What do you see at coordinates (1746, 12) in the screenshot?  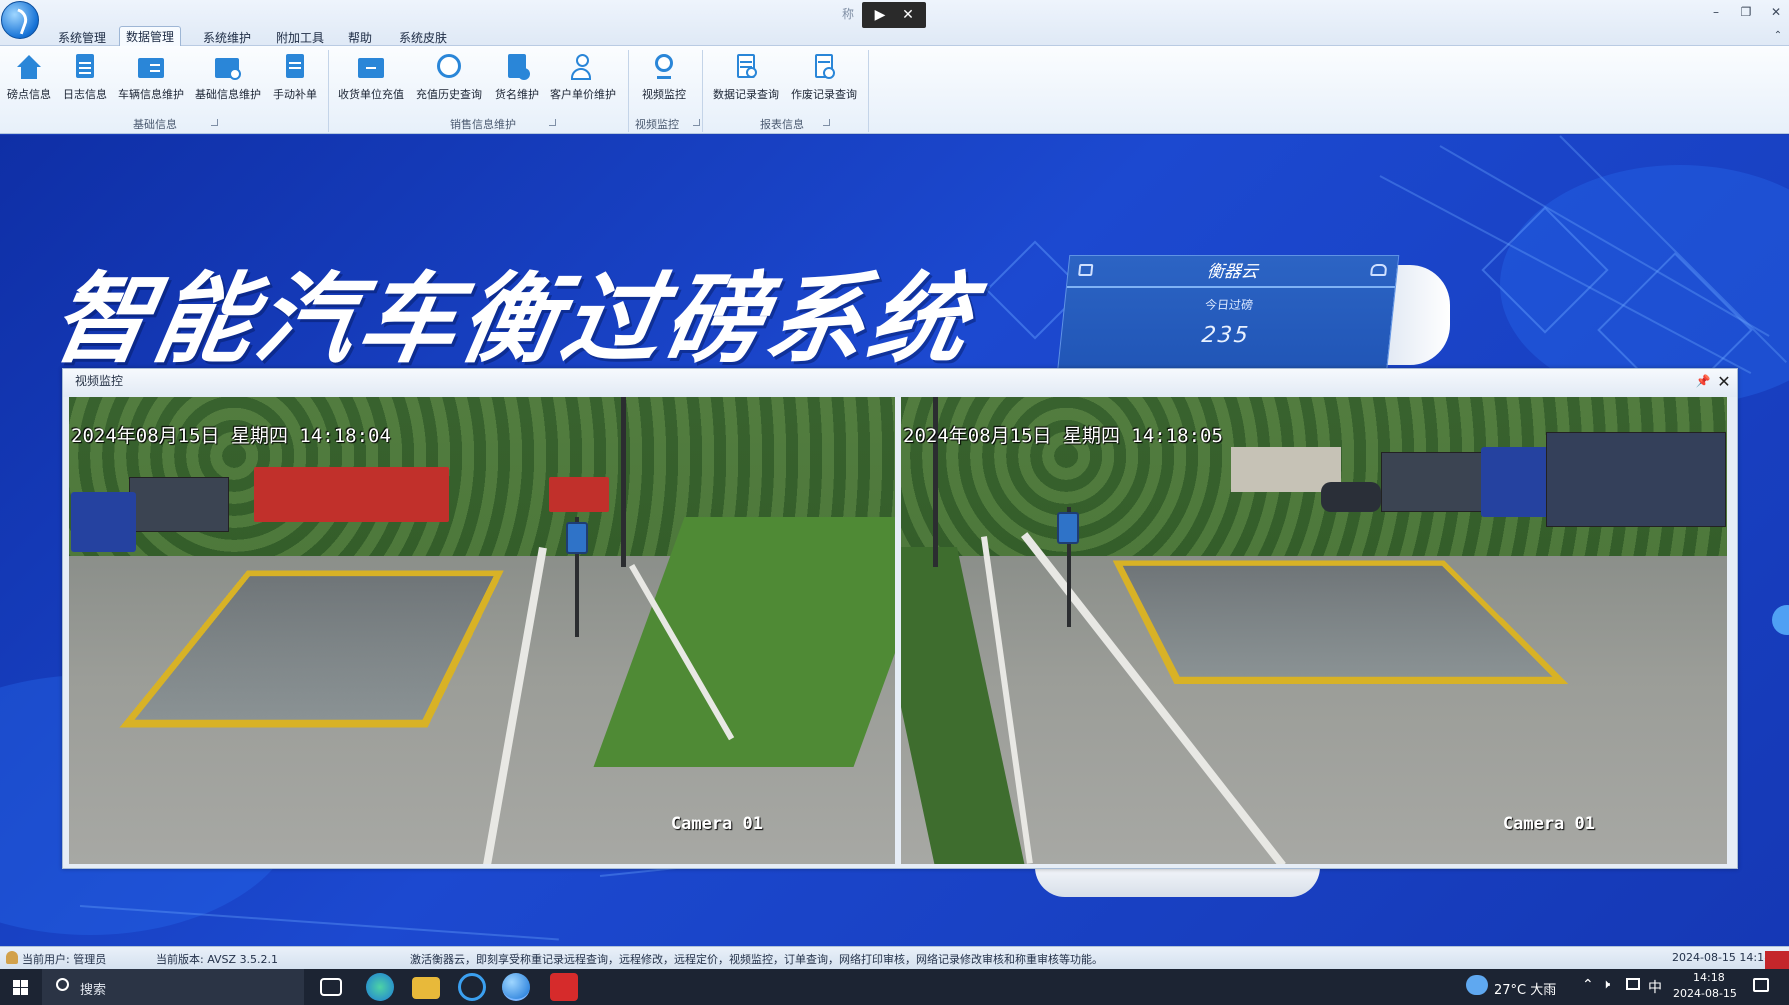 I see `restore-button: ❐` at bounding box center [1746, 12].